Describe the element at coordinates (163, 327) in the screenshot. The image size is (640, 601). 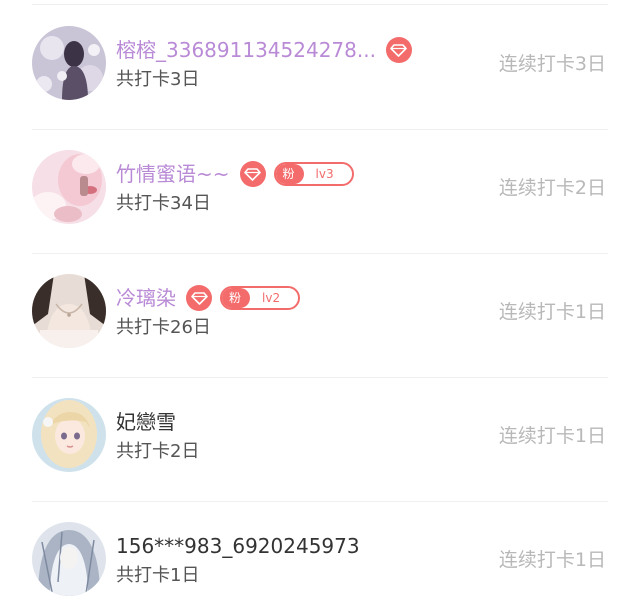
I see `total-checkin: 共打卡26日` at that location.